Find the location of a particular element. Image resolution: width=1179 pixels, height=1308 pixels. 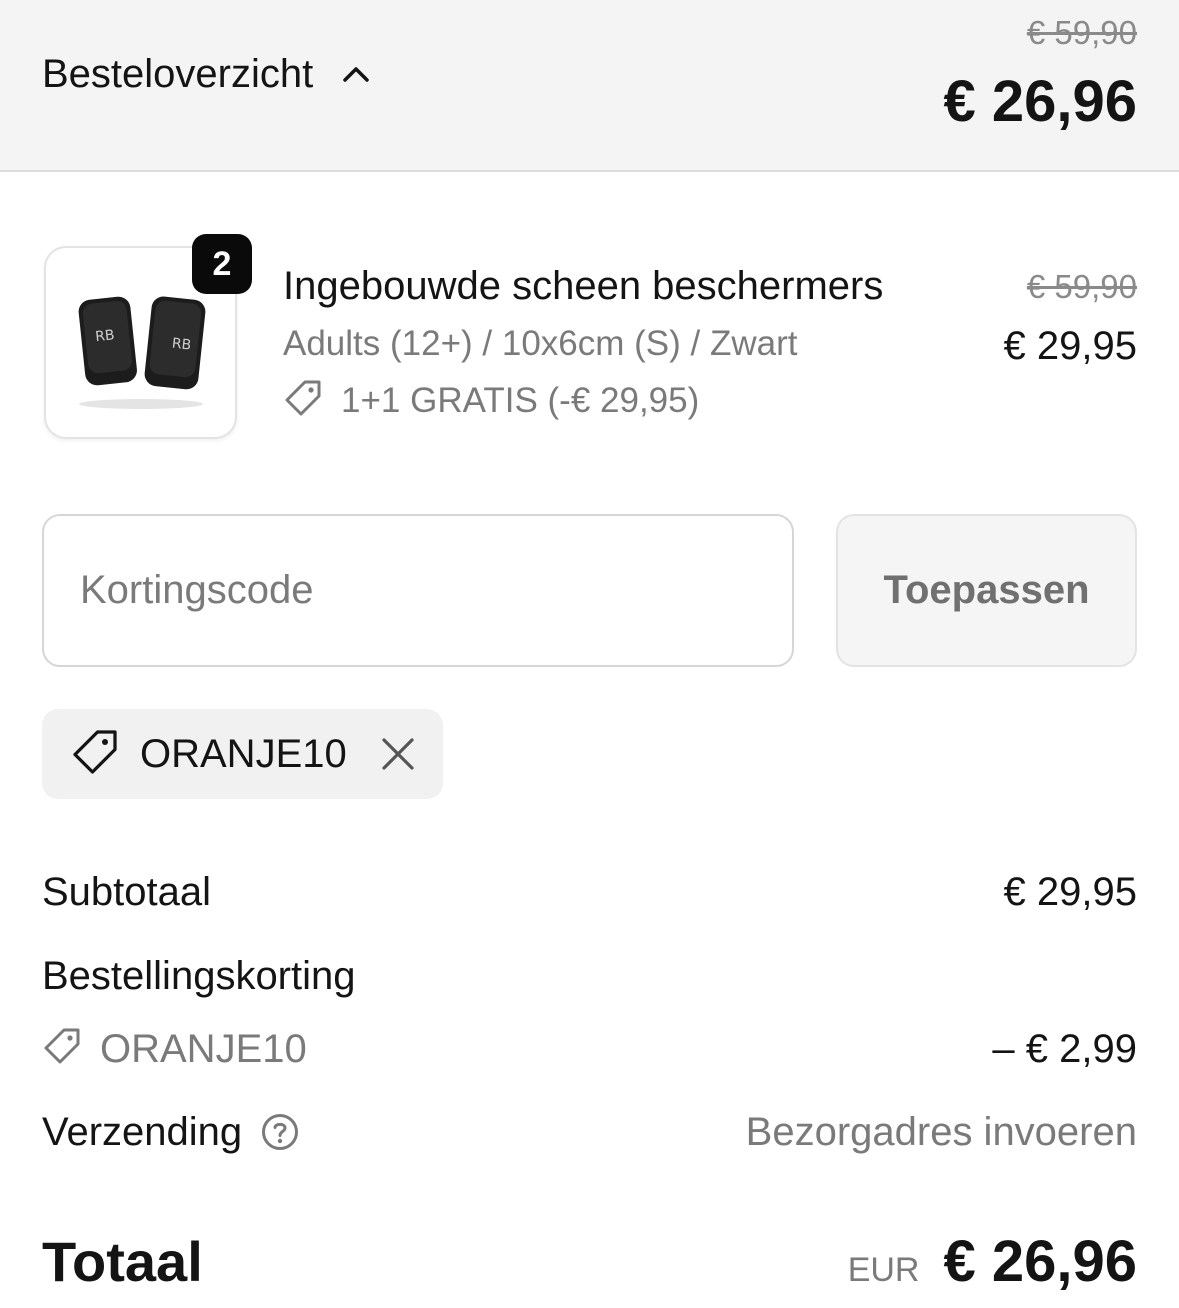

total-label: Totaal is located at coordinates (122, 1261).